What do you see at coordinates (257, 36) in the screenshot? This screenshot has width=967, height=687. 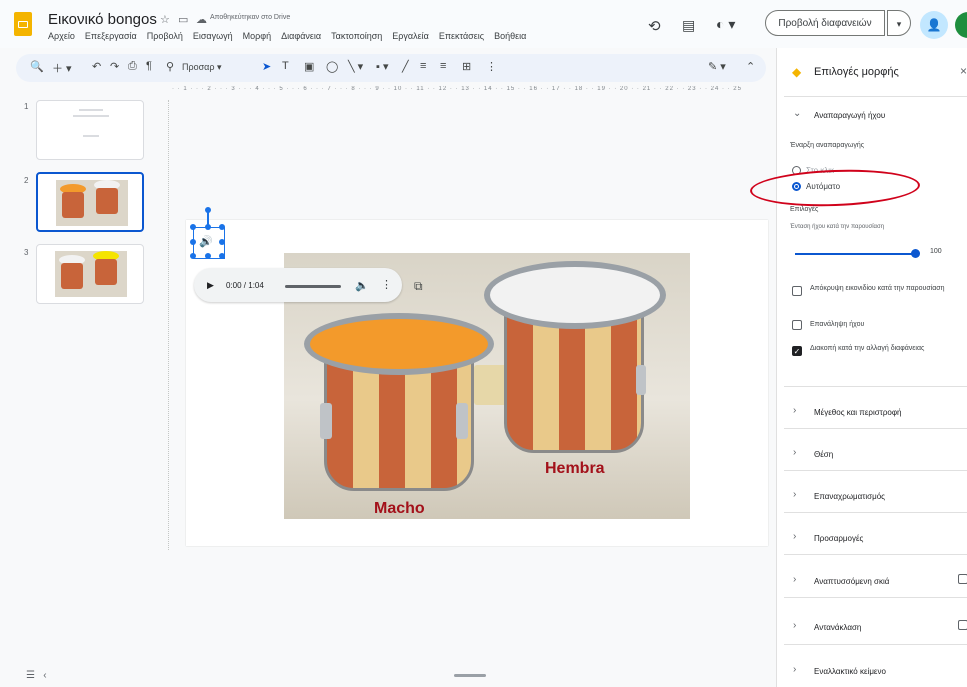 I see `menu-format: Μορφή` at bounding box center [257, 36].